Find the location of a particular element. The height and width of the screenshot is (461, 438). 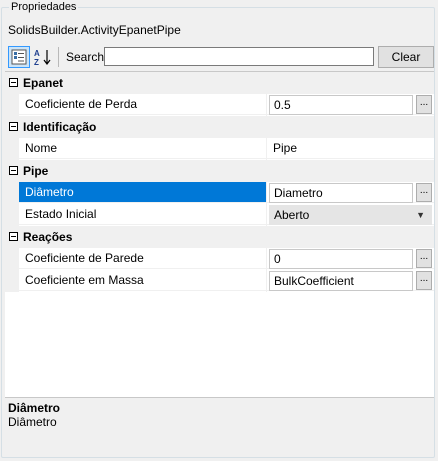

categorized-view-icon is located at coordinates (19, 57).